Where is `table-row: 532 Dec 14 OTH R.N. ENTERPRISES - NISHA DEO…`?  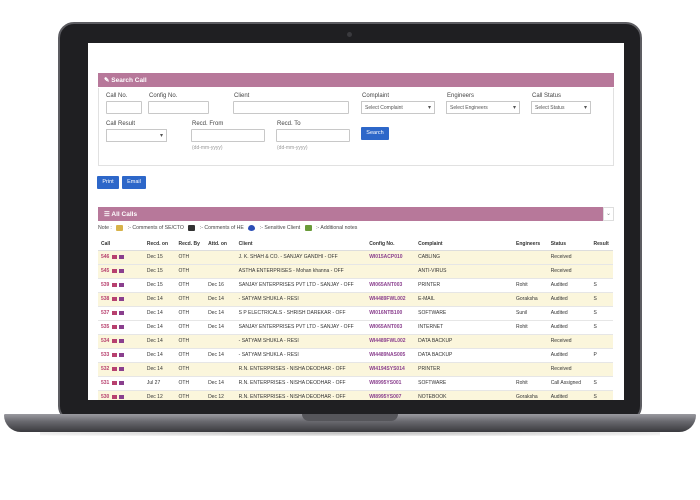
table-row: 532 Dec 14 OTH R.N. ENTERPRISES - NISHA DEO… is located at coordinates (355, 369).